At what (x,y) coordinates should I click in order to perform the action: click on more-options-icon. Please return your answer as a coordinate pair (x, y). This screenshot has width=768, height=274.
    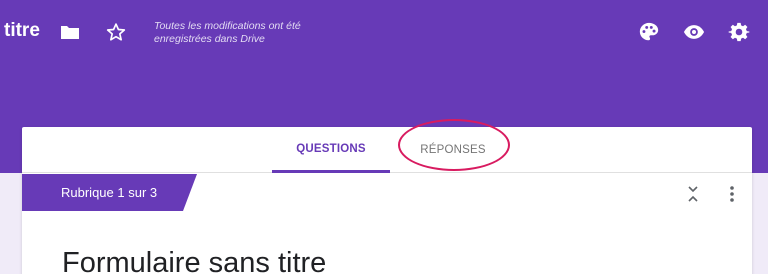
    Looking at the image, I should click on (732, 194).